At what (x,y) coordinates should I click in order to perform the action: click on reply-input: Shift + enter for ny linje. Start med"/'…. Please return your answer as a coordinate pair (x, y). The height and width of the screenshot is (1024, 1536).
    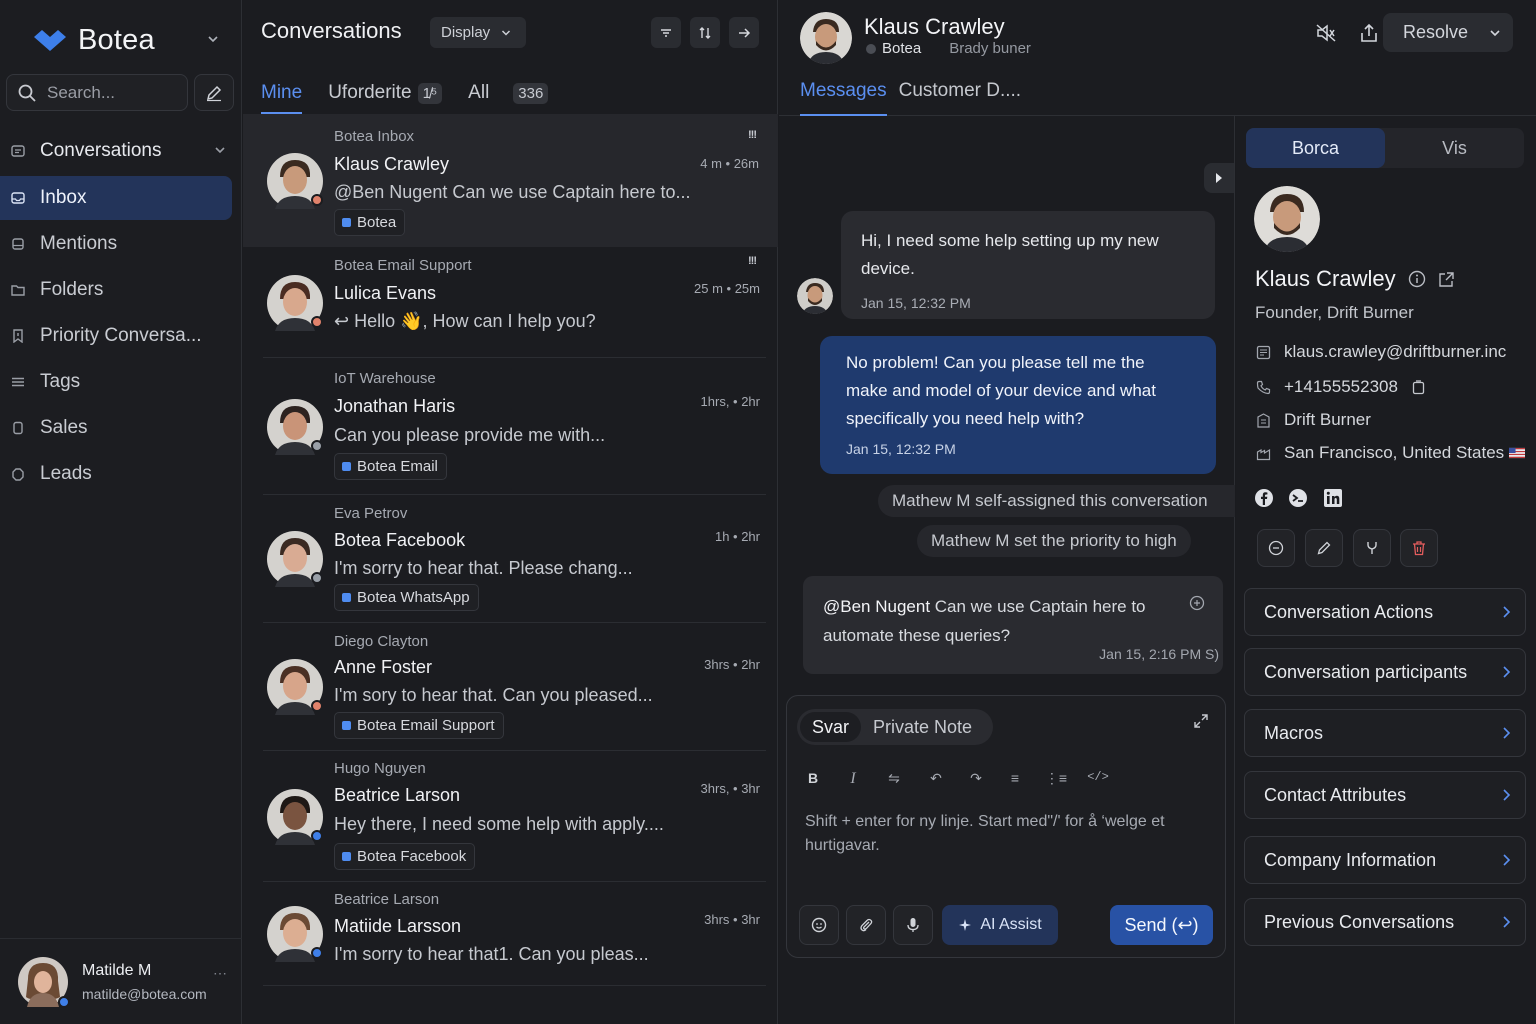
    Looking at the image, I should click on (1011, 834).